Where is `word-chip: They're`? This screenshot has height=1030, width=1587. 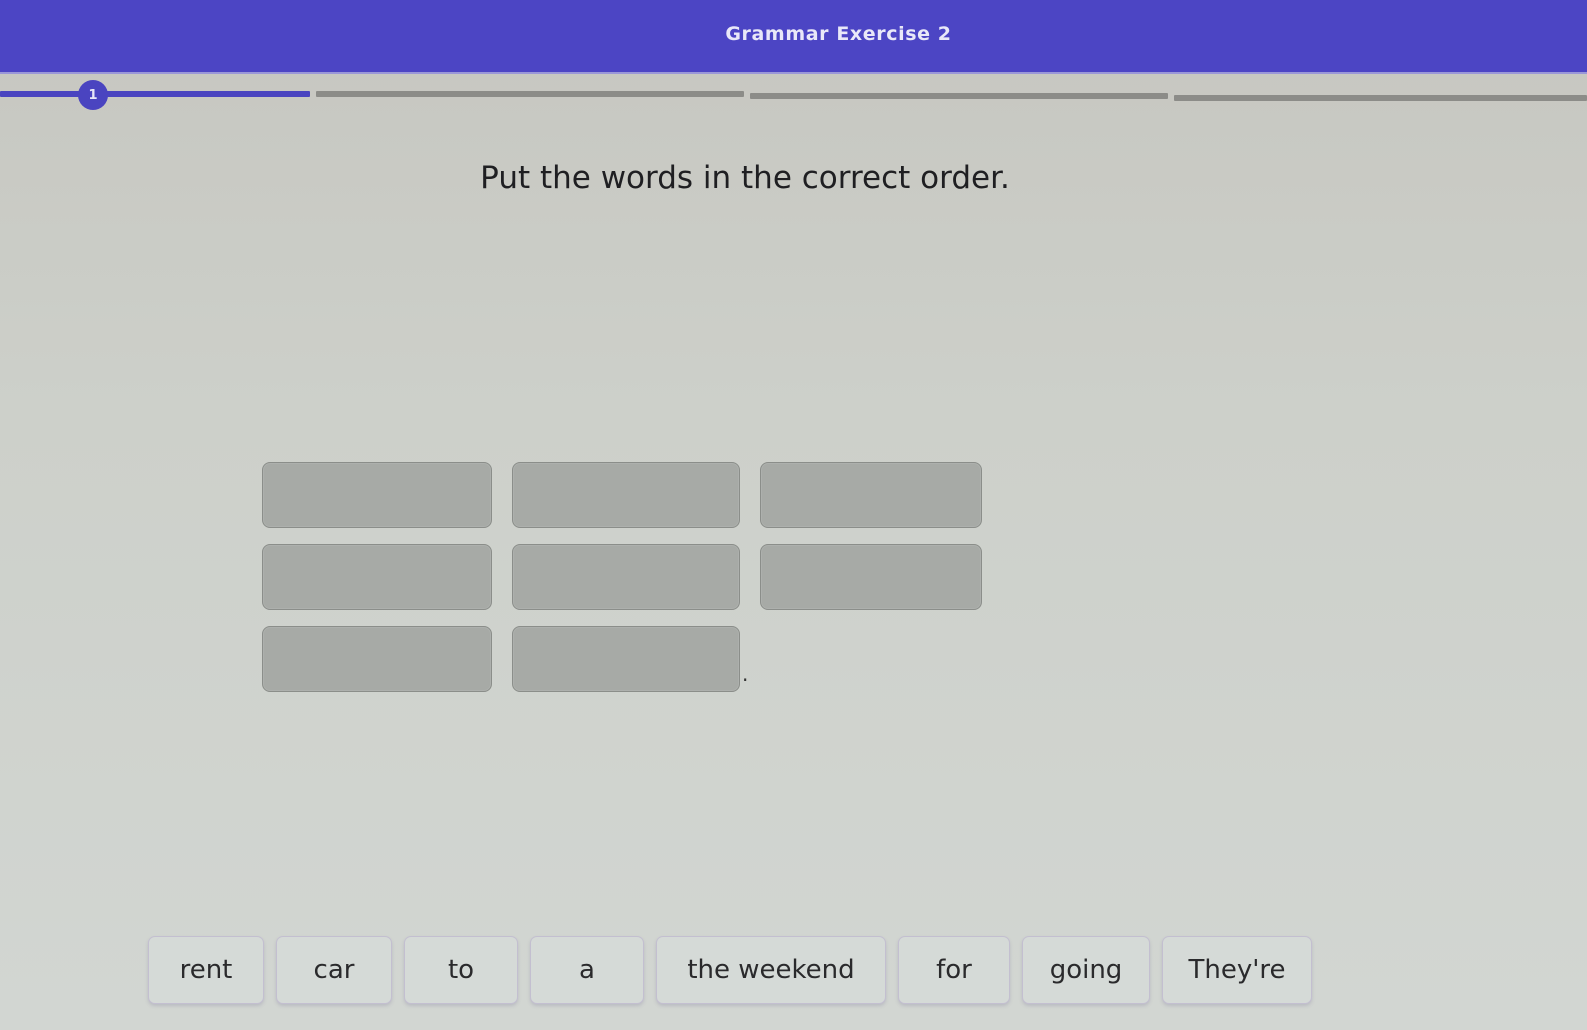
word-chip: They're is located at coordinates (1237, 970).